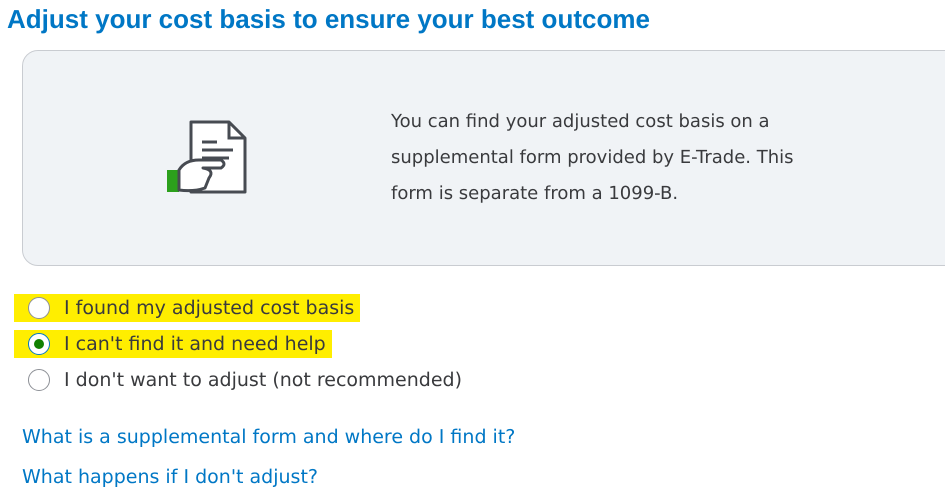  What do you see at coordinates (207, 158) in the screenshot?
I see `hand-document-icon` at bounding box center [207, 158].